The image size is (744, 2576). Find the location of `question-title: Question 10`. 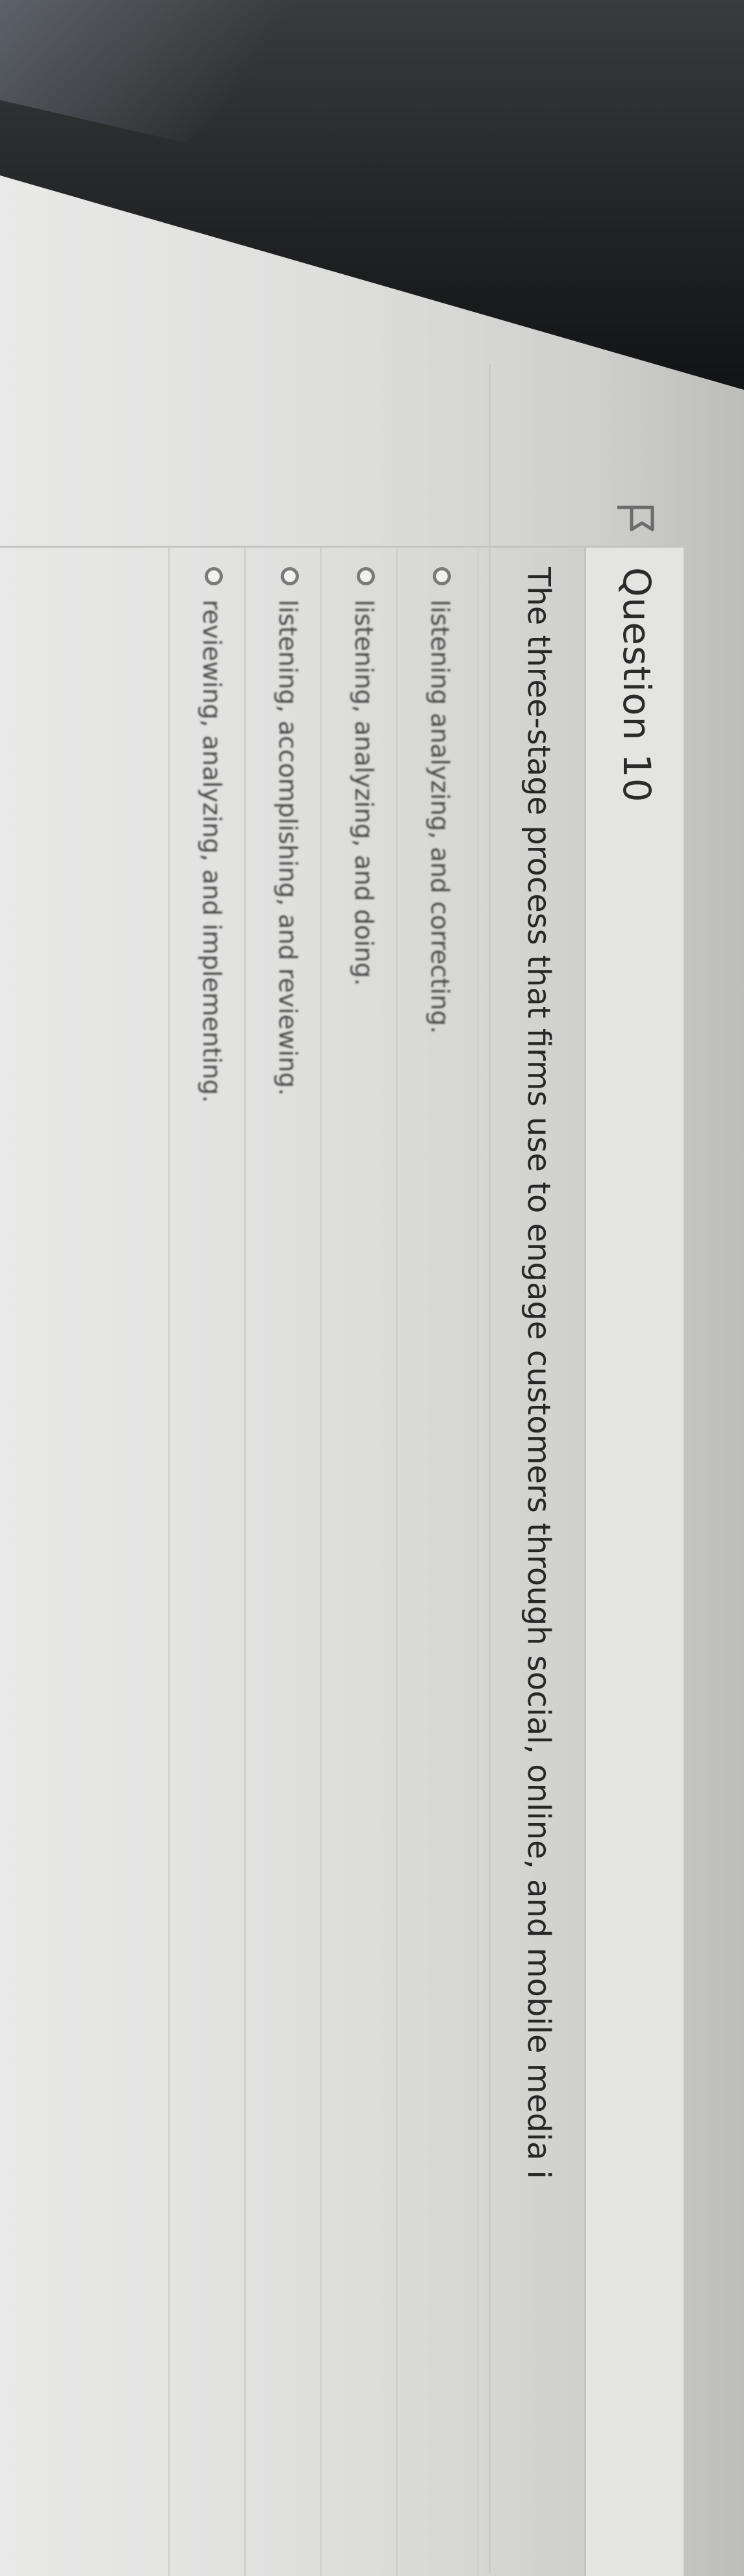

question-title: Question 10 is located at coordinates (637, 685).